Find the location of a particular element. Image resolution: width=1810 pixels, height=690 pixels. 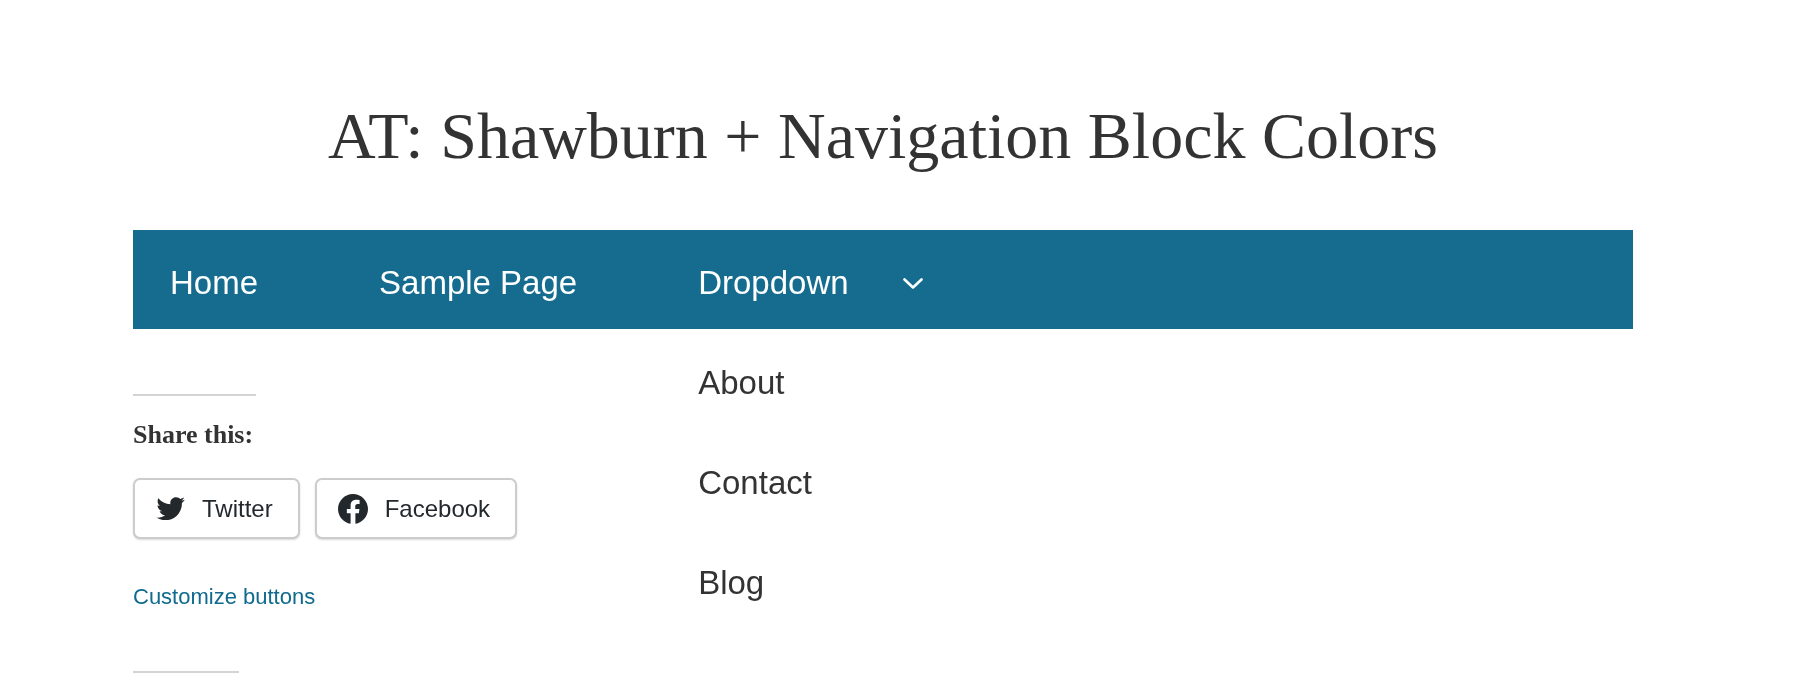

facebook-share-button: Facebook is located at coordinates (416, 508).